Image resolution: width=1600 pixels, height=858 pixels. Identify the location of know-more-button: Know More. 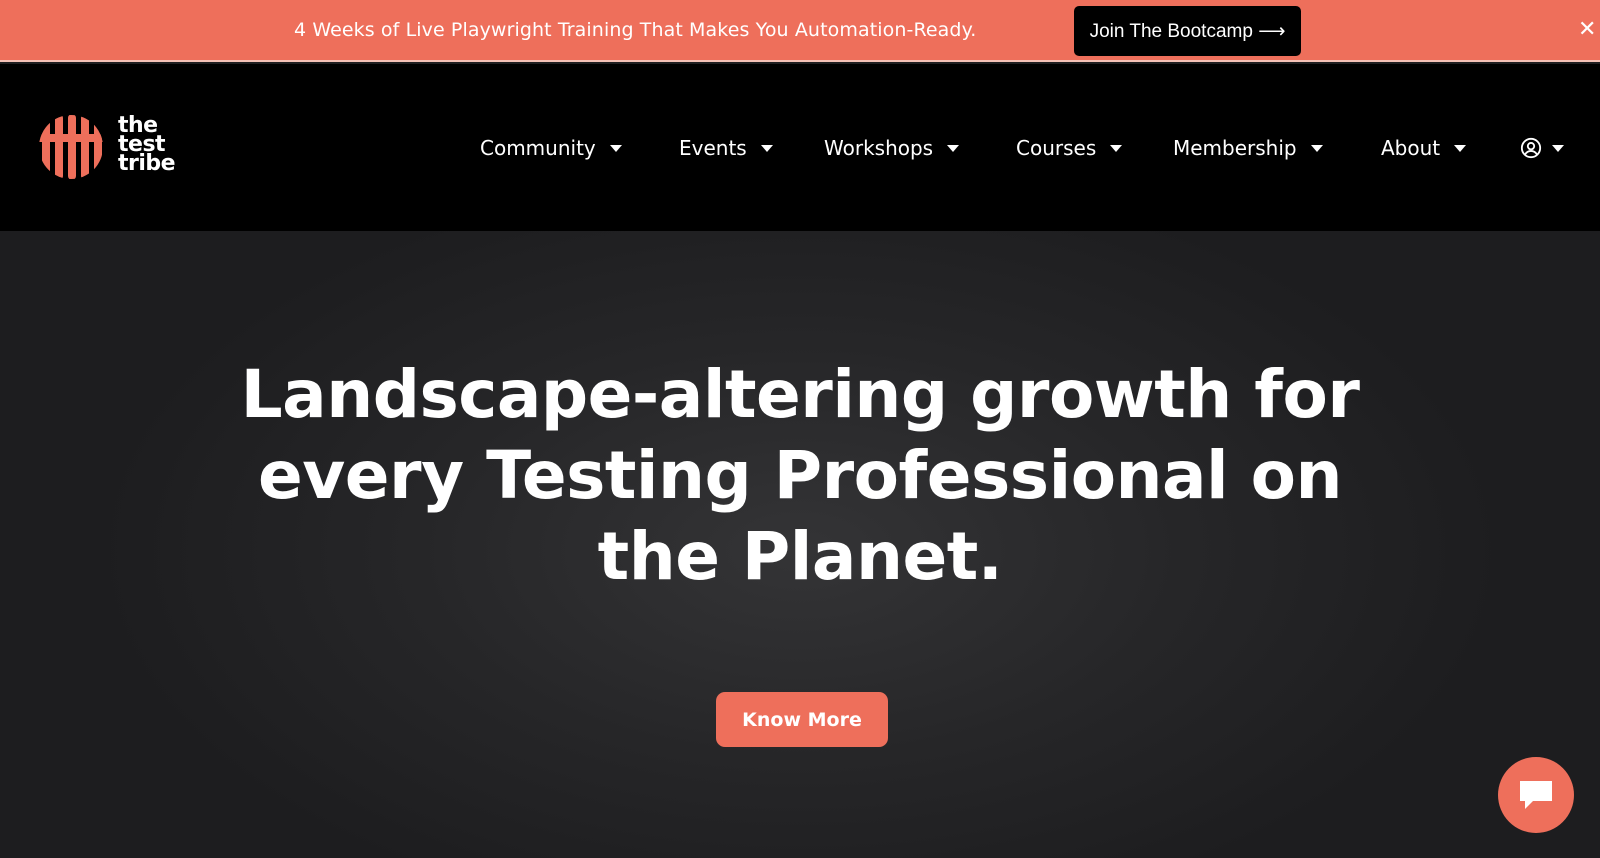
(802, 719).